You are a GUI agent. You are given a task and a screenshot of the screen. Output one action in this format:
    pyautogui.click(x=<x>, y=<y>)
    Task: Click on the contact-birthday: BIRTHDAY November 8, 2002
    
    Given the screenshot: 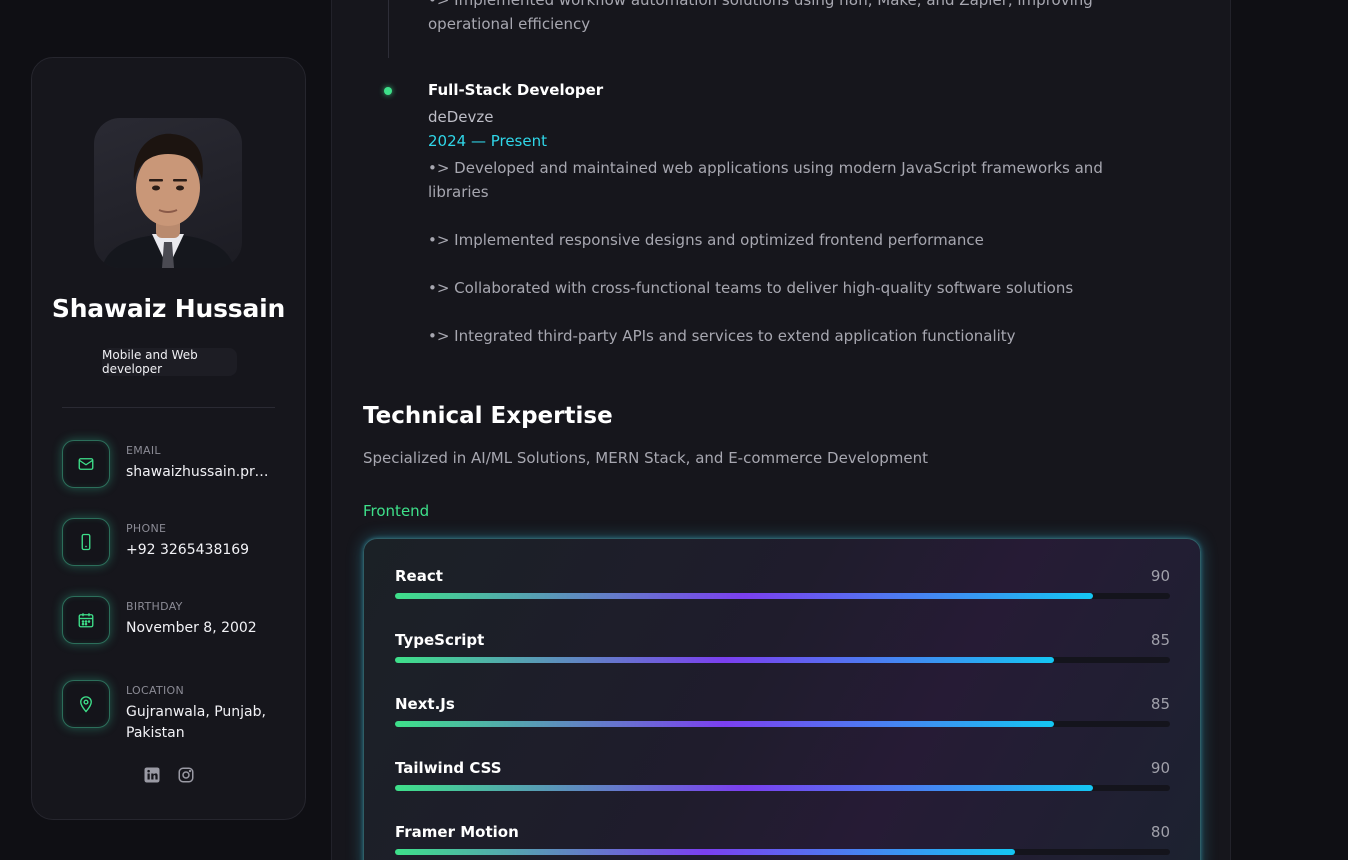 What is the action you would take?
    pyautogui.click(x=177, y=621)
    